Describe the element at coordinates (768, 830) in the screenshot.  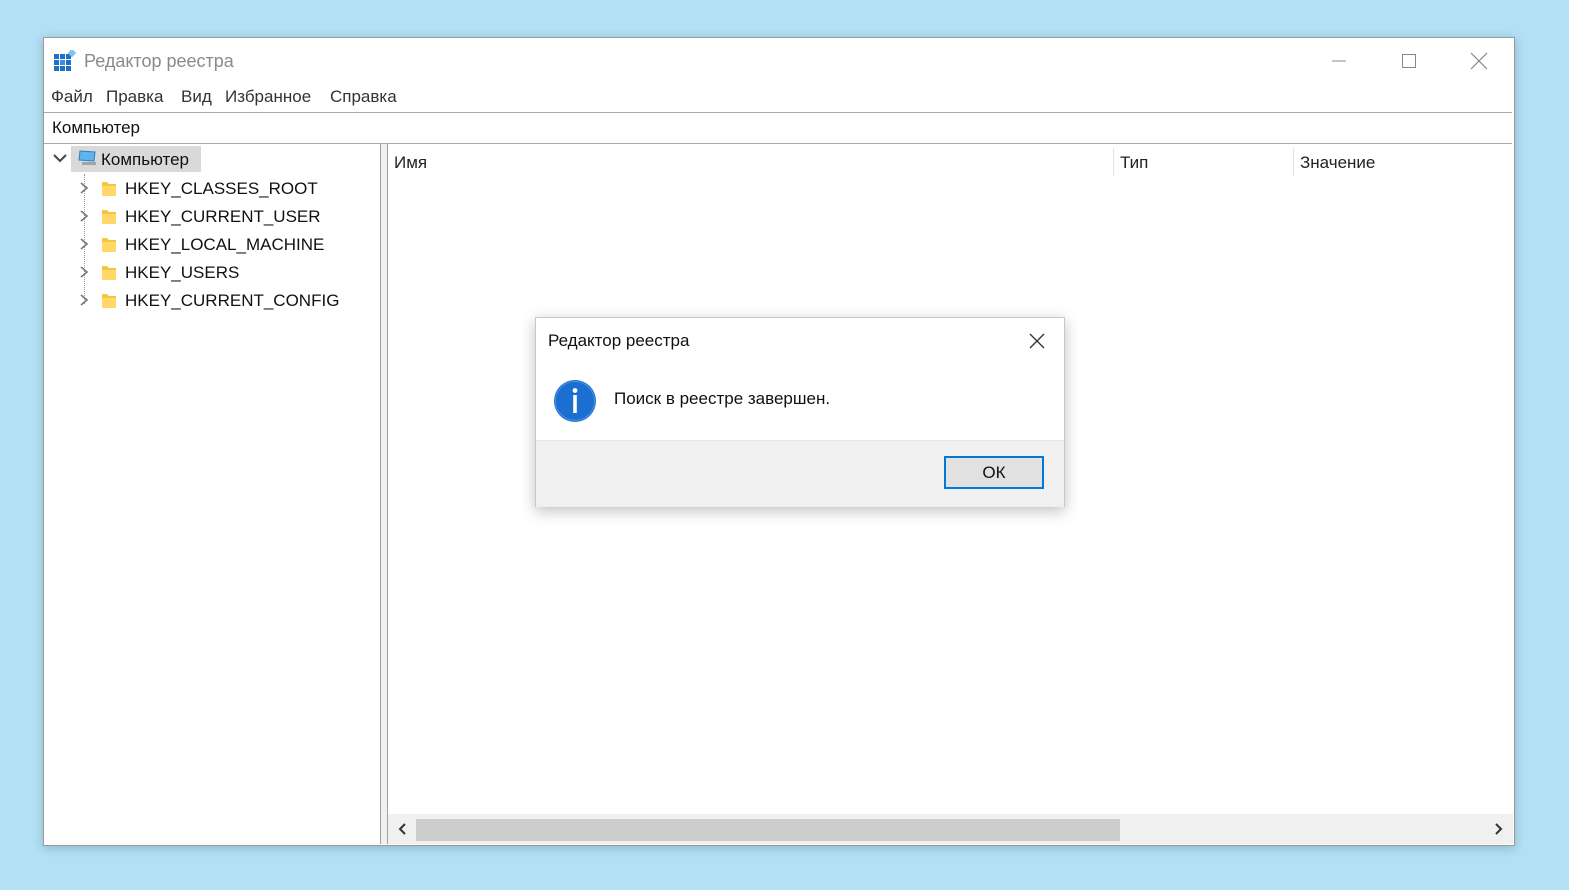
I see `scrollbar-thumb` at that location.